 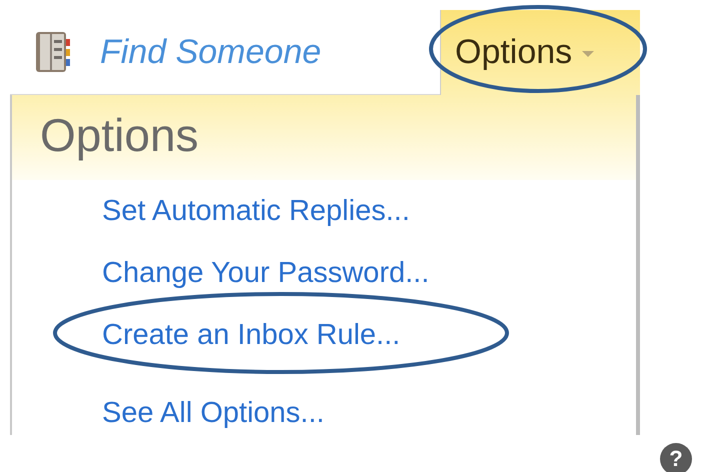 What do you see at coordinates (211, 52) in the screenshot?
I see `find-someone-link: Find Someone` at bounding box center [211, 52].